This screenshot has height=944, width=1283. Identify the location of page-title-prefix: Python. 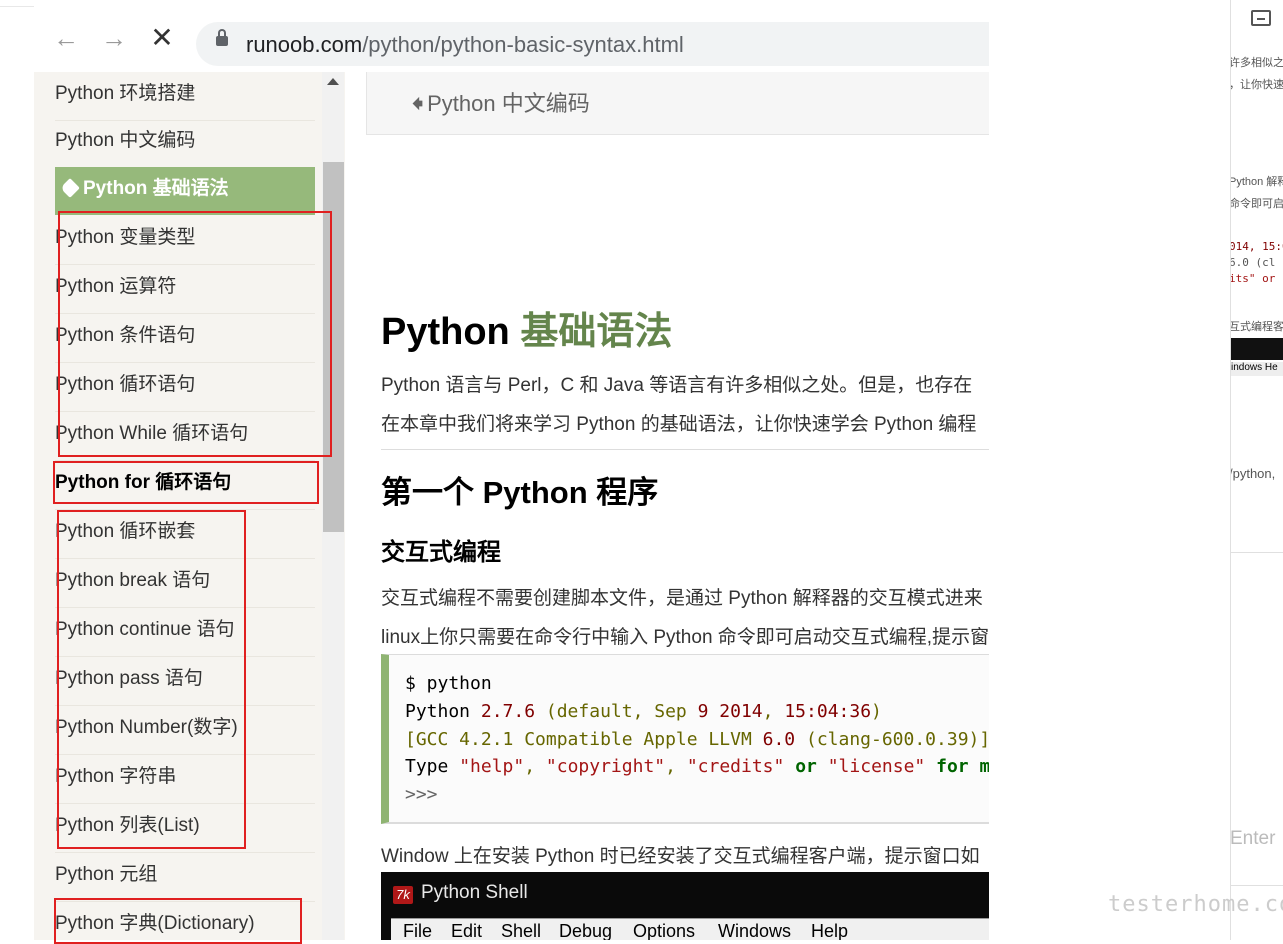
(451, 332).